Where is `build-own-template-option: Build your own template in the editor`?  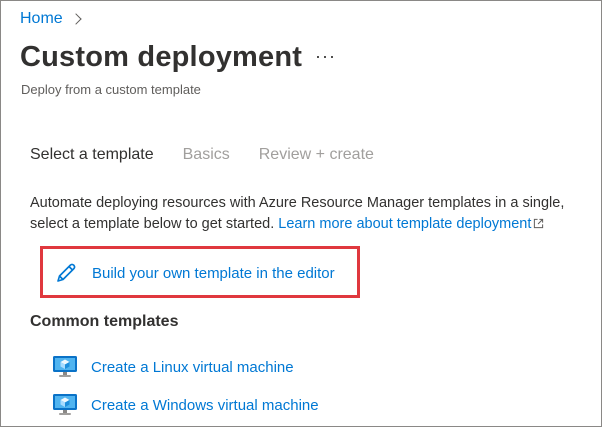
build-own-template-option: Build your own template in the editor is located at coordinates (200, 272).